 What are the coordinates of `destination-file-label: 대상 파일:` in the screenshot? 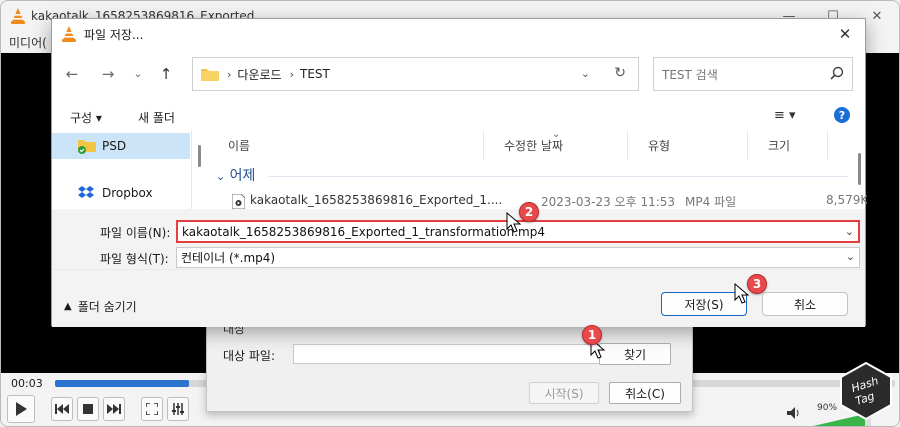 It's located at (249, 356).